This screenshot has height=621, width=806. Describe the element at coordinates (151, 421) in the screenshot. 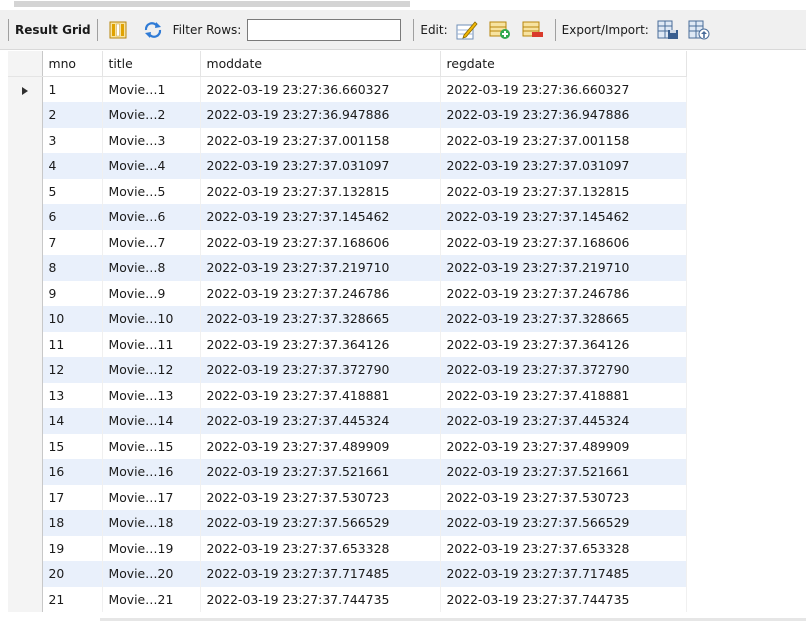

I see `cell-title: Movie…14` at that location.